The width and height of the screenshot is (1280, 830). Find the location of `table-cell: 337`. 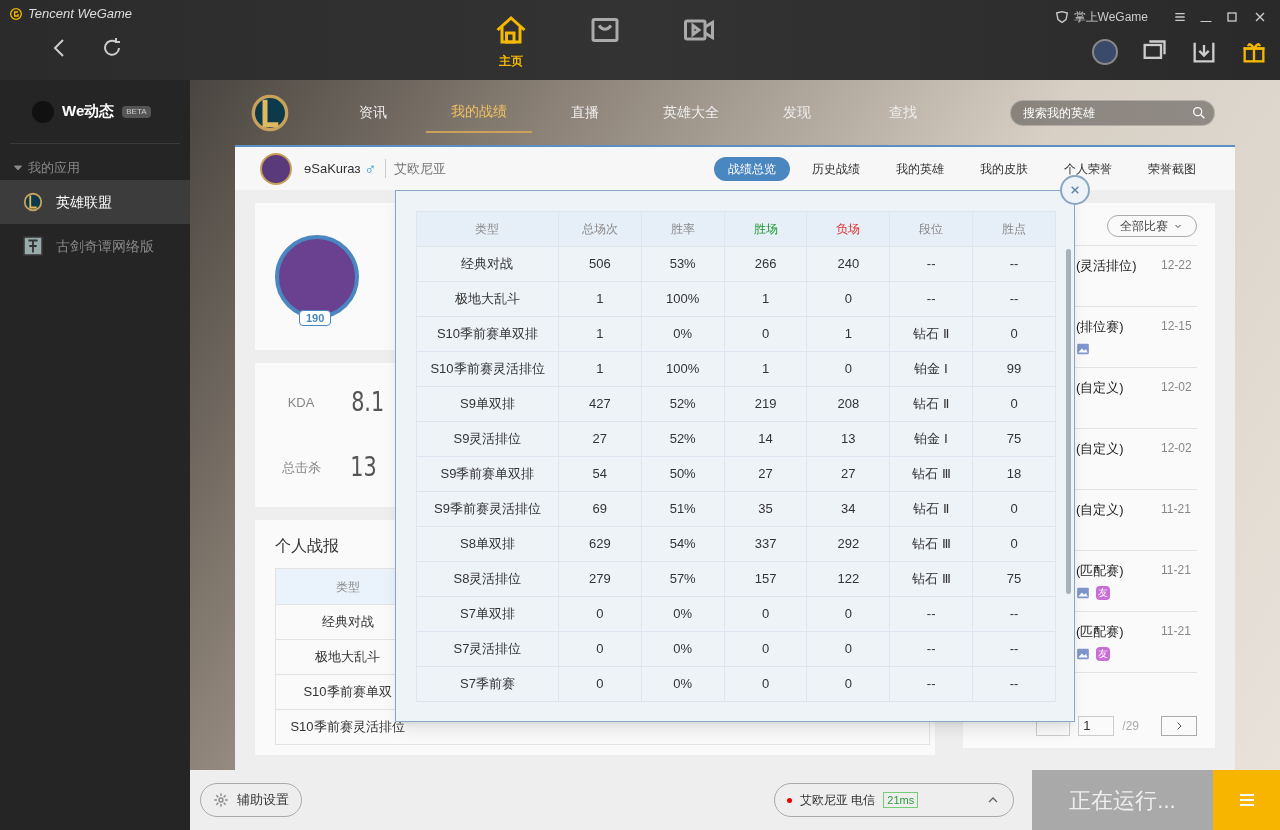

table-cell: 337 is located at coordinates (765, 544).